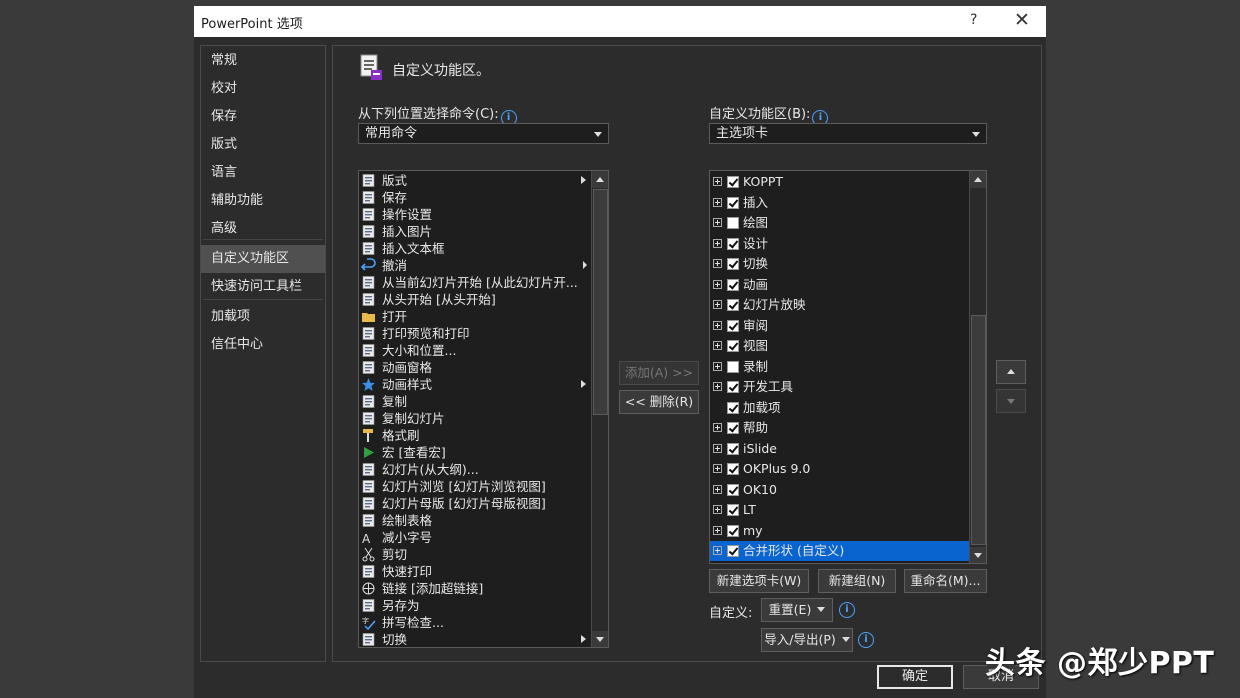 This screenshot has width=1240, height=698. What do you see at coordinates (263, 173) in the screenshot?
I see `nav-item: 语言` at bounding box center [263, 173].